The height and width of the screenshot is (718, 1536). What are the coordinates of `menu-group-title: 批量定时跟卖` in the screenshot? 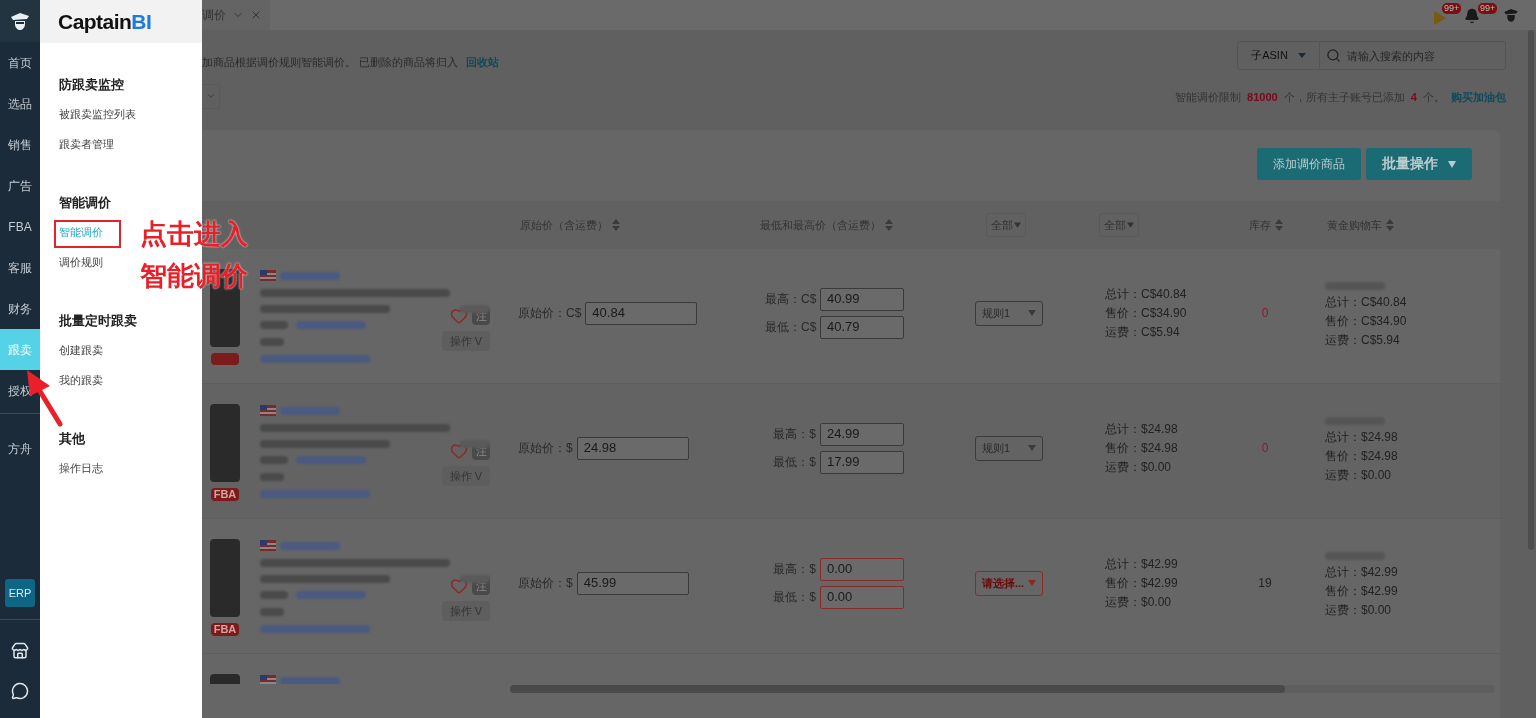 It's located at (98, 321).